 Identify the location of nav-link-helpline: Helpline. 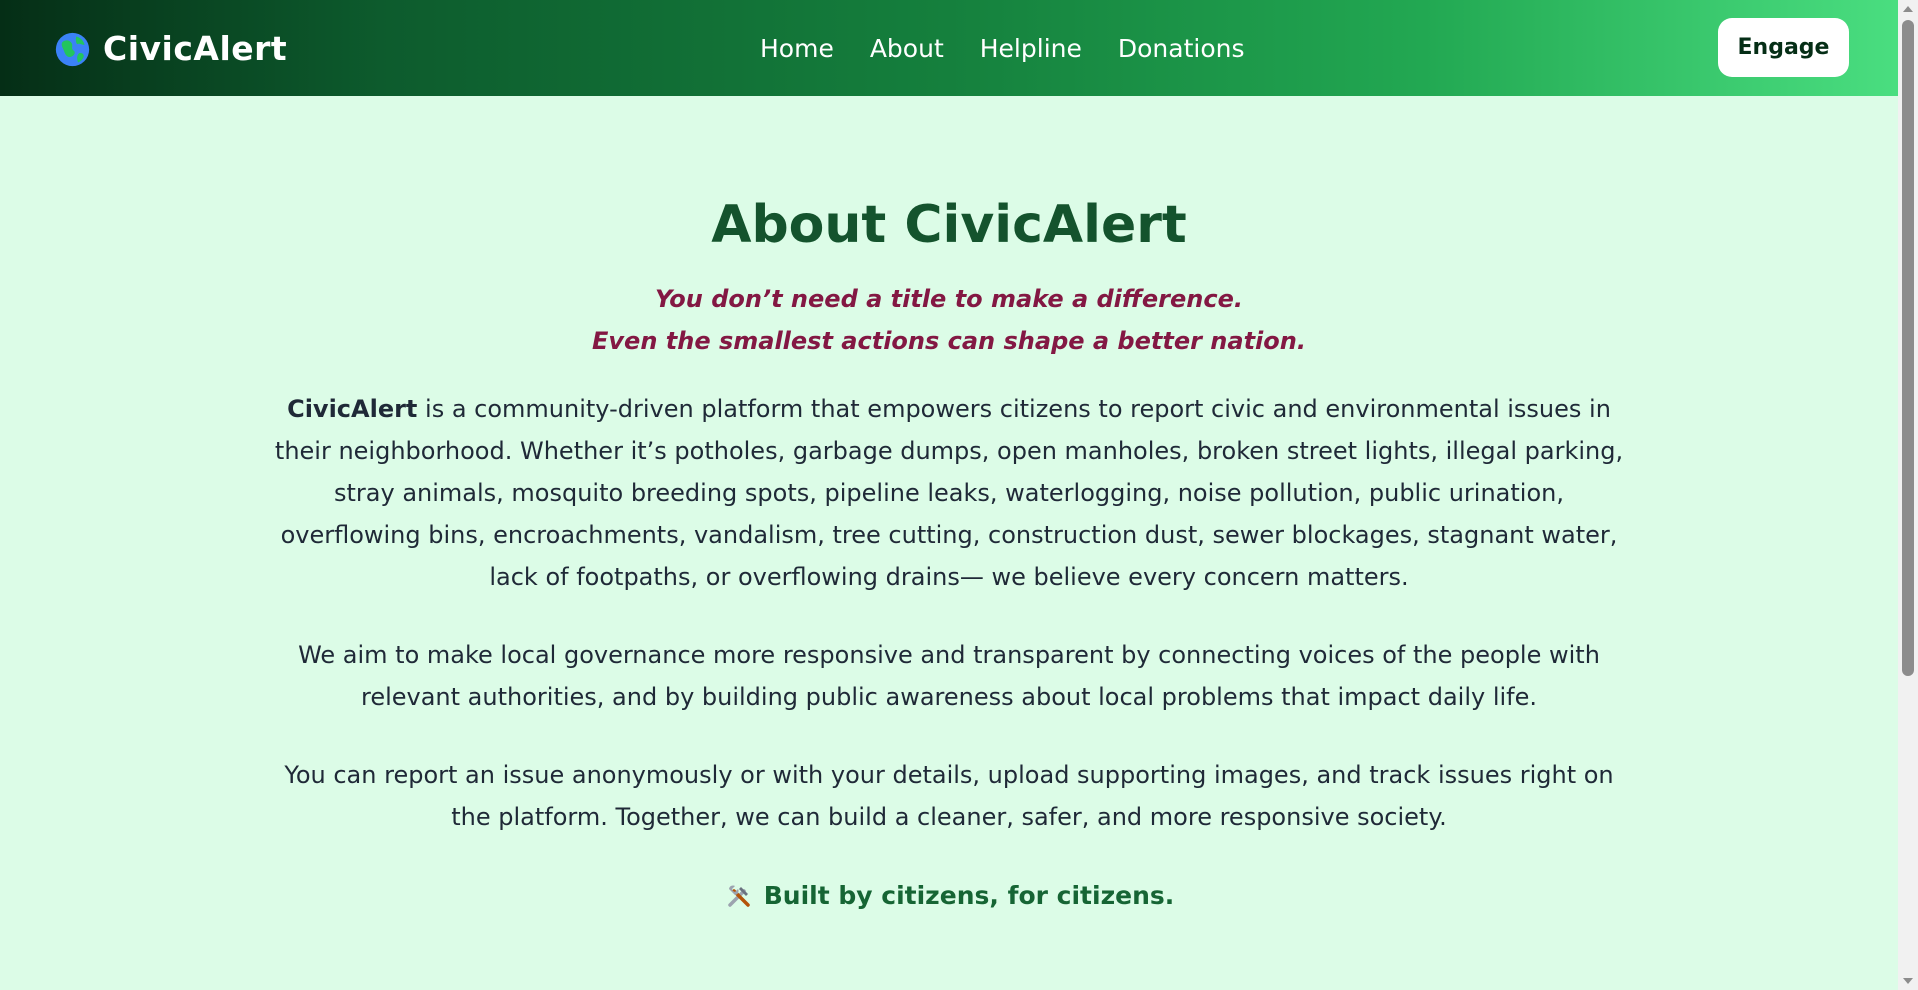
(1031, 49).